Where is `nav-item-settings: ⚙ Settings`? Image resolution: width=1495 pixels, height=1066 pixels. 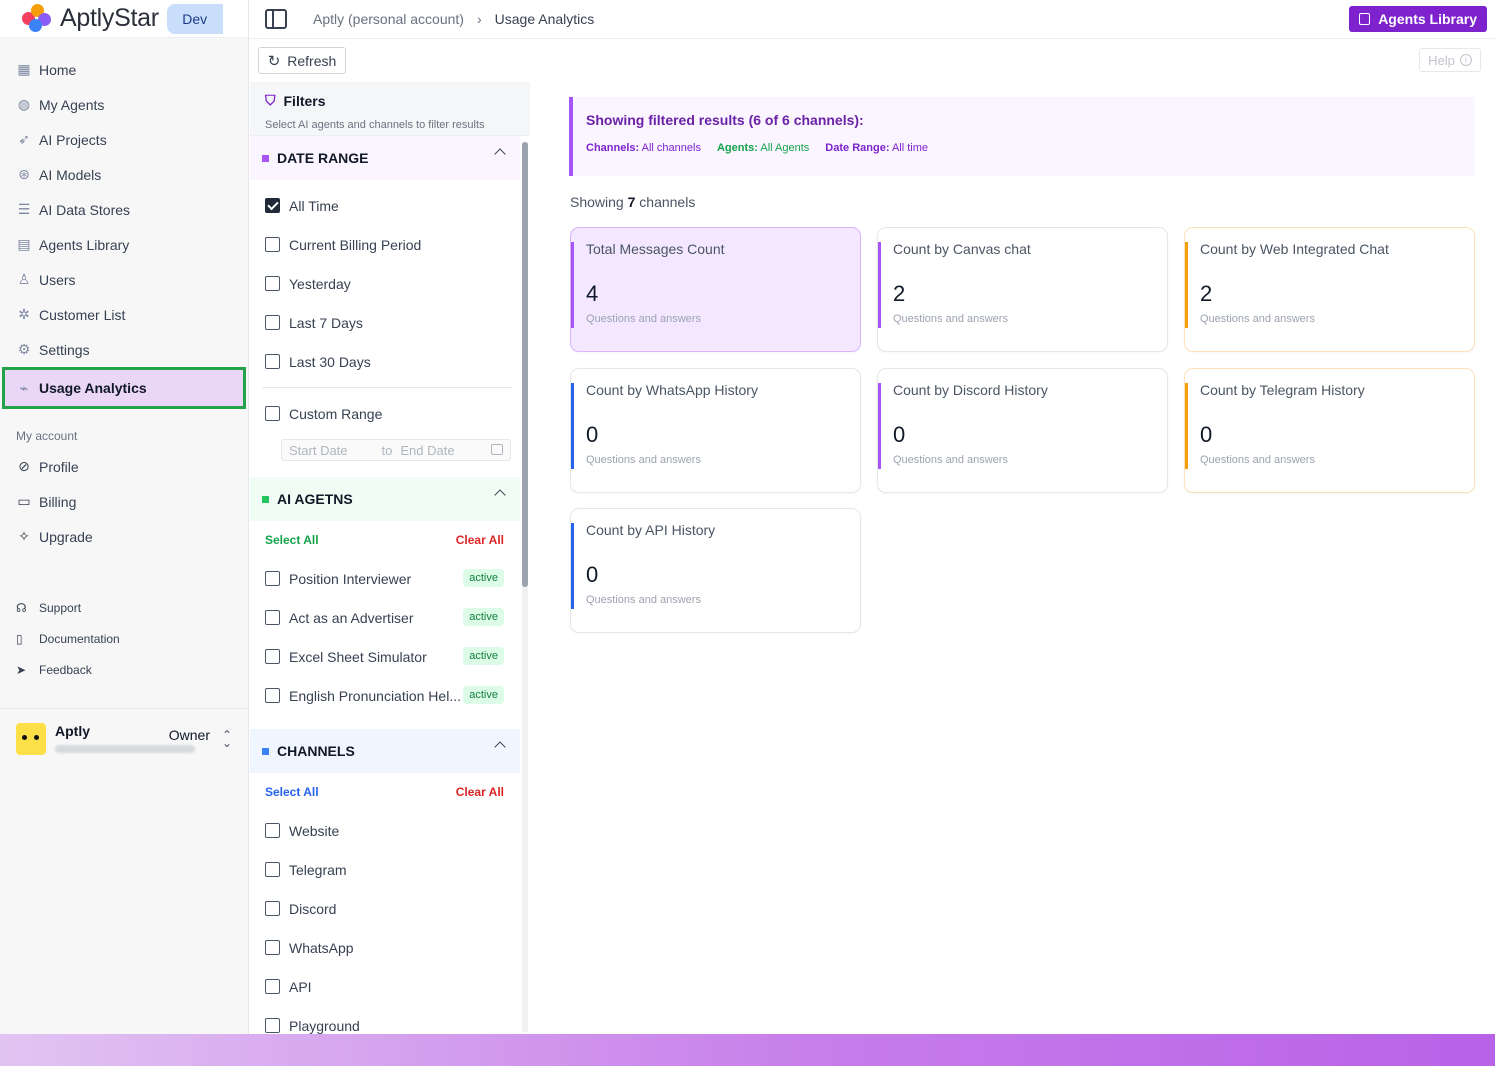
nav-item-settings: ⚙ Settings is located at coordinates (124, 349).